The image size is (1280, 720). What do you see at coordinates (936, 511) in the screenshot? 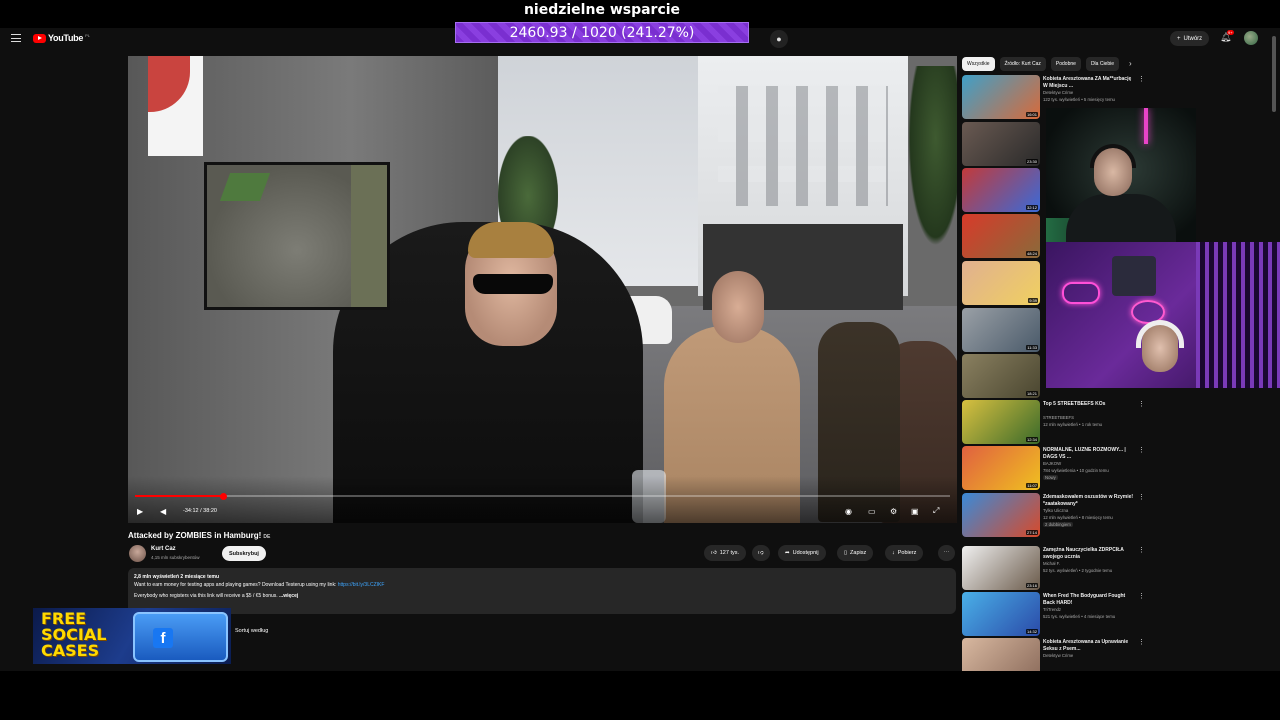
I see `fullscreen-icon: ⤢` at bounding box center [936, 511].